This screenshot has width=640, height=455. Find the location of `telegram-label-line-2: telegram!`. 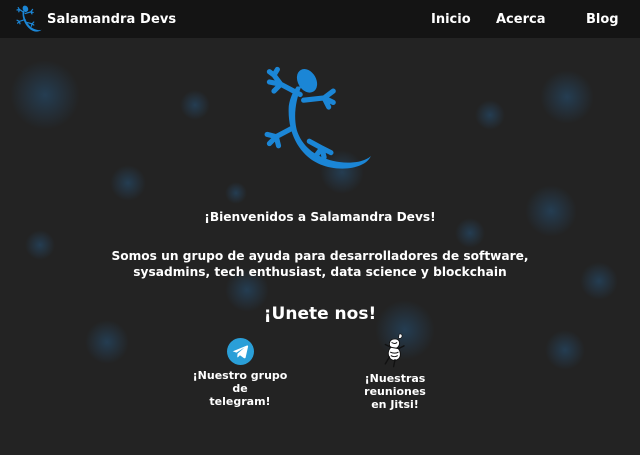

telegram-label-line-2: telegram! is located at coordinates (240, 401).